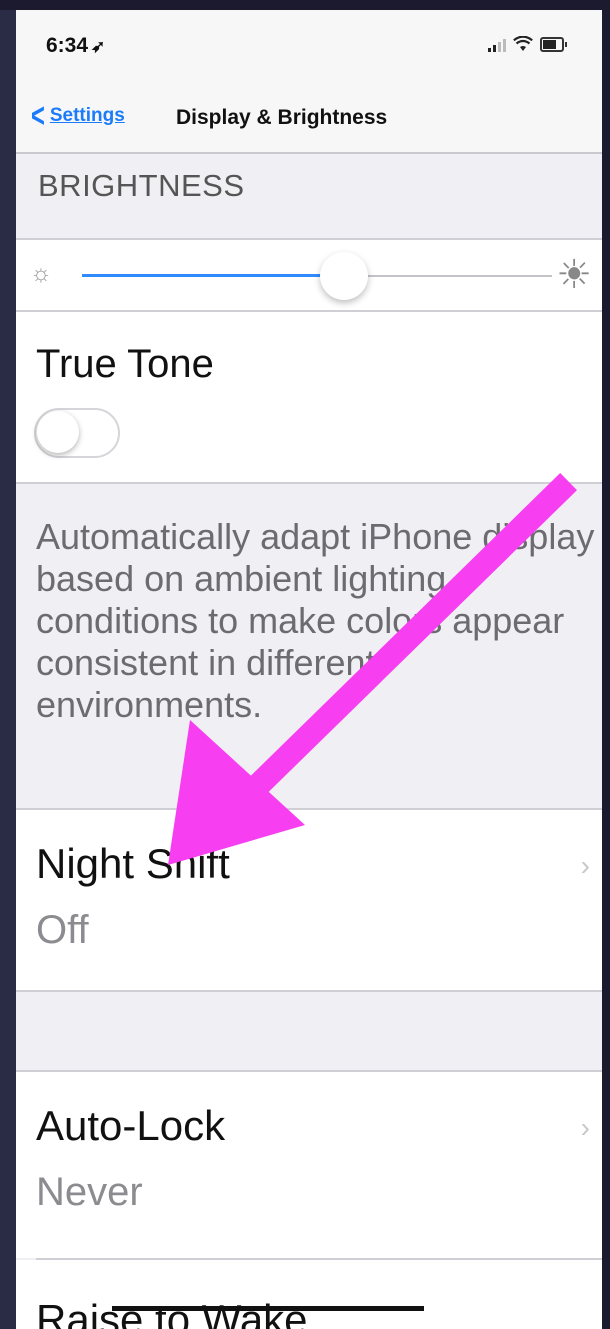  I want to click on sun-small-icon: ☼, so click(41, 273).